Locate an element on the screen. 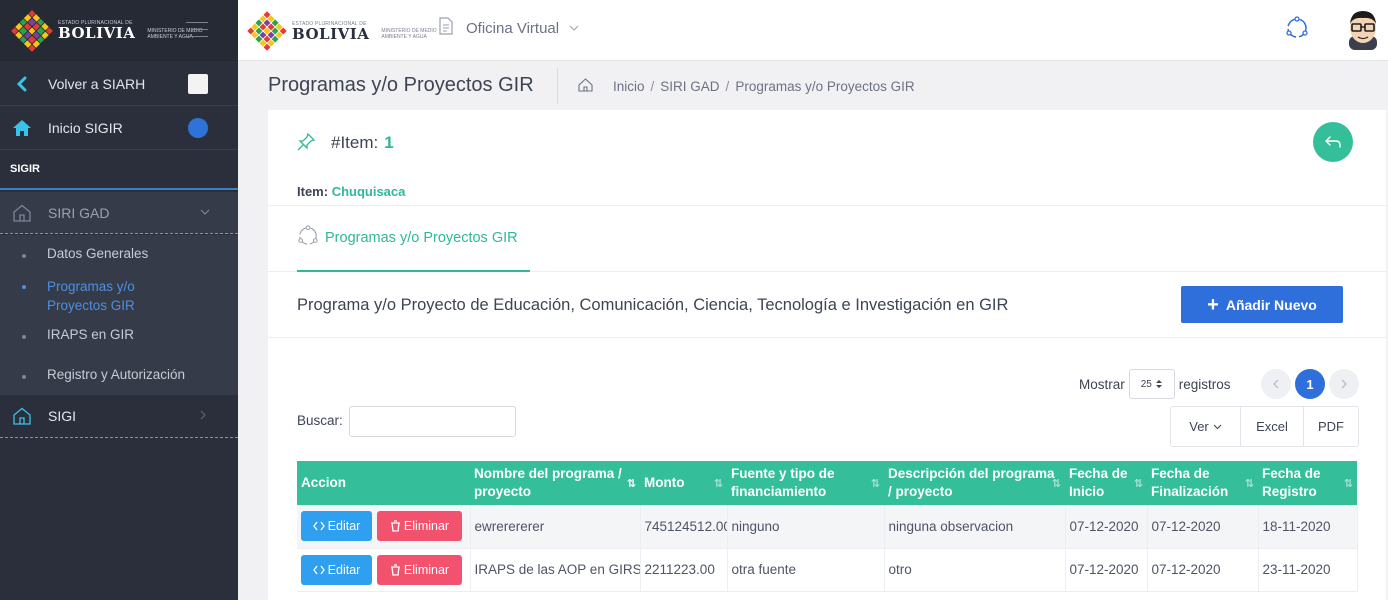 This screenshot has width=1388, height=600. pin-icon is located at coordinates (306, 144).